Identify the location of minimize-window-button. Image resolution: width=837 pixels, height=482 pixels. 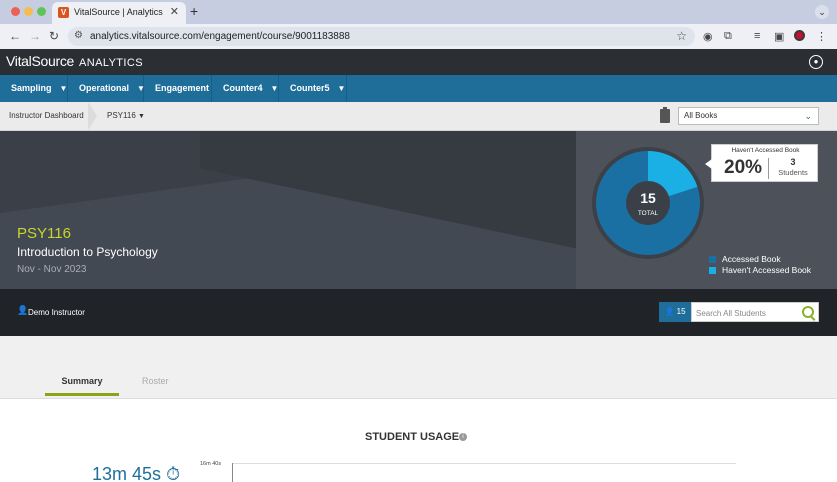
(28, 11).